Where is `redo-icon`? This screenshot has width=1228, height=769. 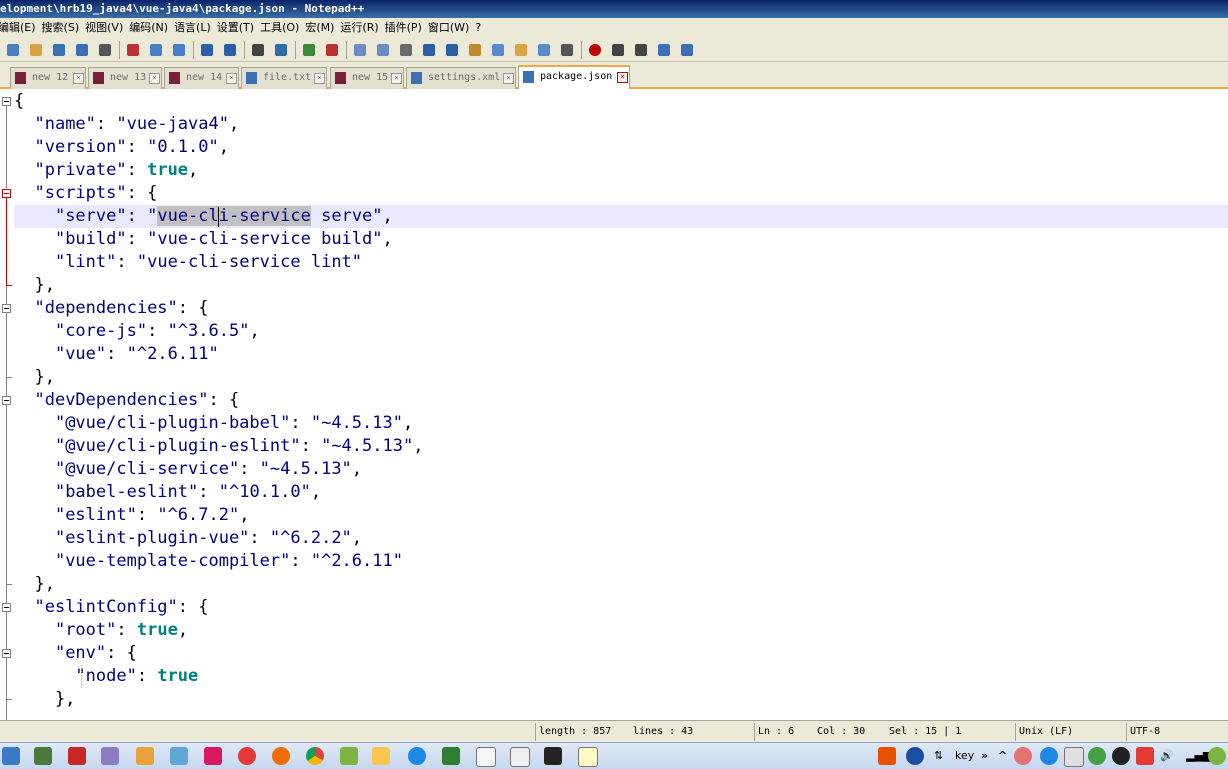 redo-icon is located at coordinates (230, 50).